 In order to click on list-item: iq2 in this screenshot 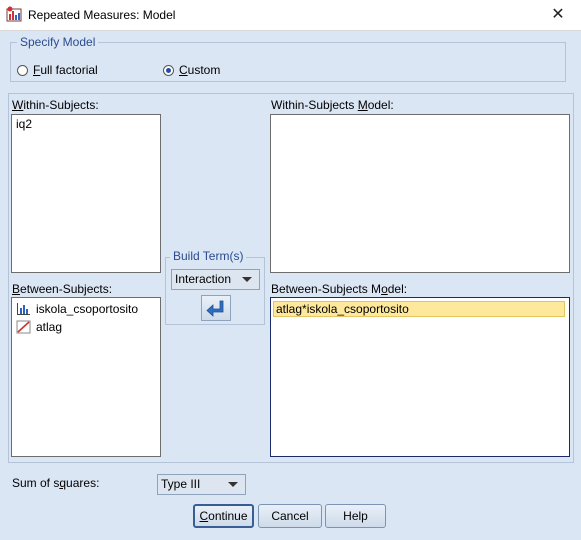, I will do `click(86, 124)`.